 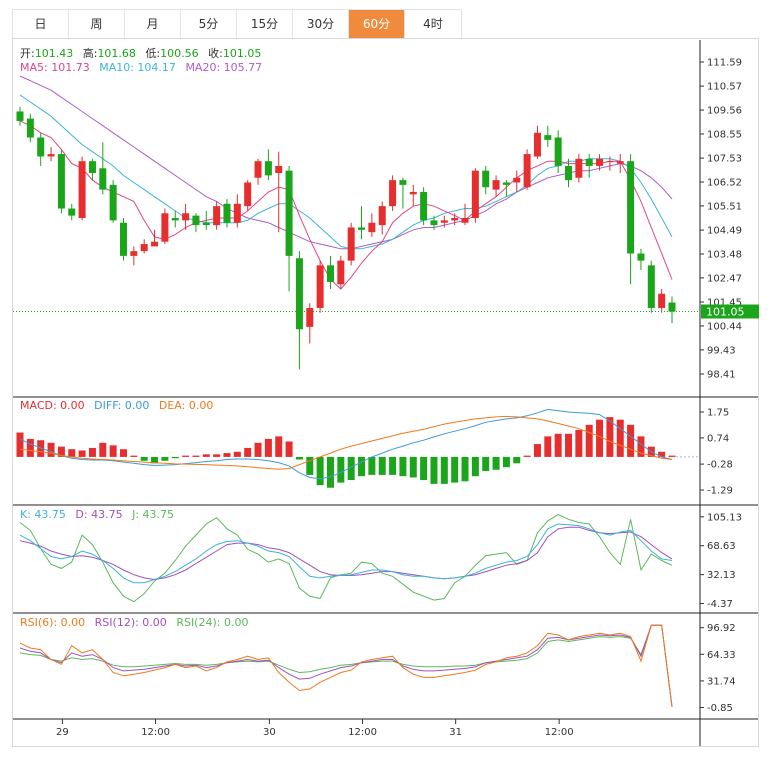 What do you see at coordinates (720, 604) in the screenshot?
I see `y-tick-label-2: -4.37` at bounding box center [720, 604].